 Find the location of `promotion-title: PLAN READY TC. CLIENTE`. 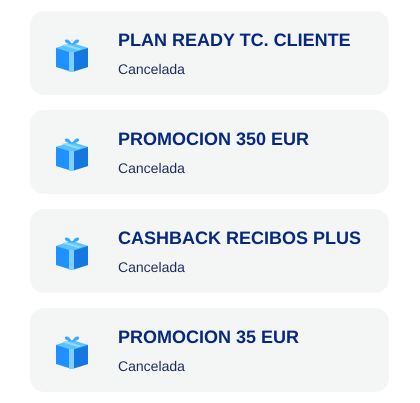

promotion-title: PLAN READY TC. CLIENTE is located at coordinates (234, 40).